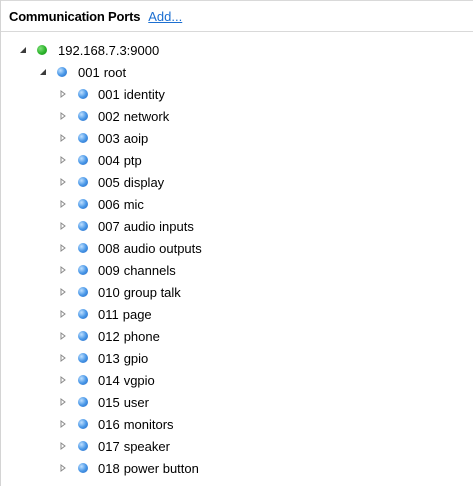  Describe the element at coordinates (146, 446) in the screenshot. I see `node-name: speaker` at that location.